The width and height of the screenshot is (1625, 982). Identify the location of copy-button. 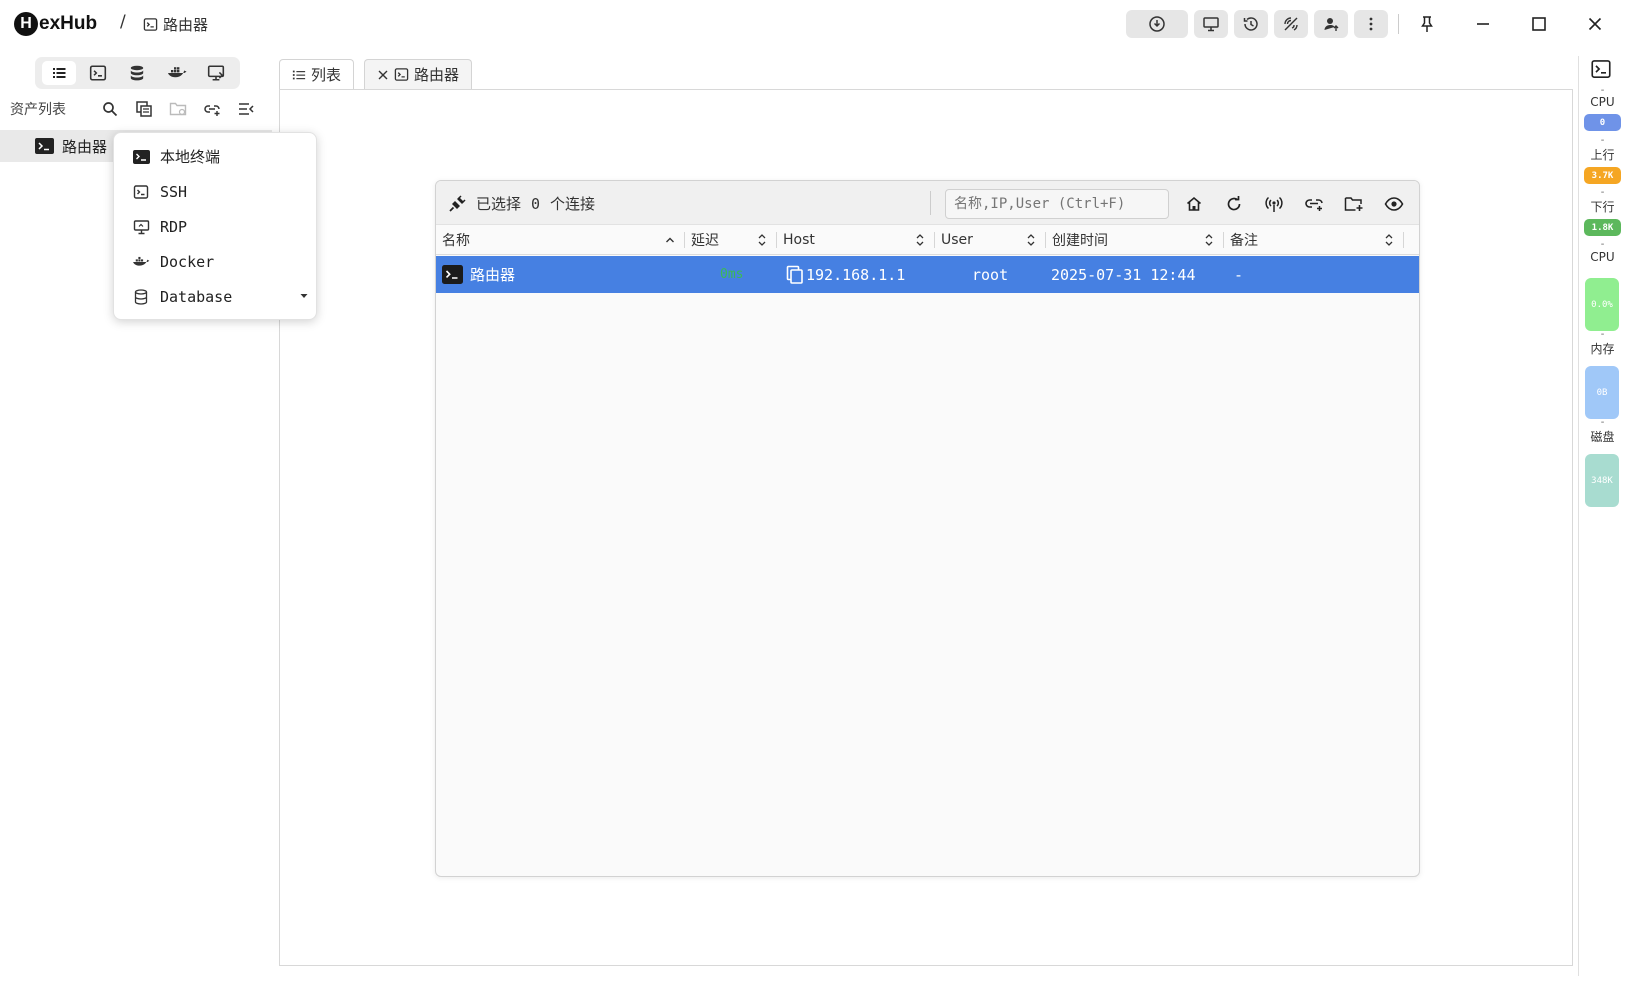
(144, 109).